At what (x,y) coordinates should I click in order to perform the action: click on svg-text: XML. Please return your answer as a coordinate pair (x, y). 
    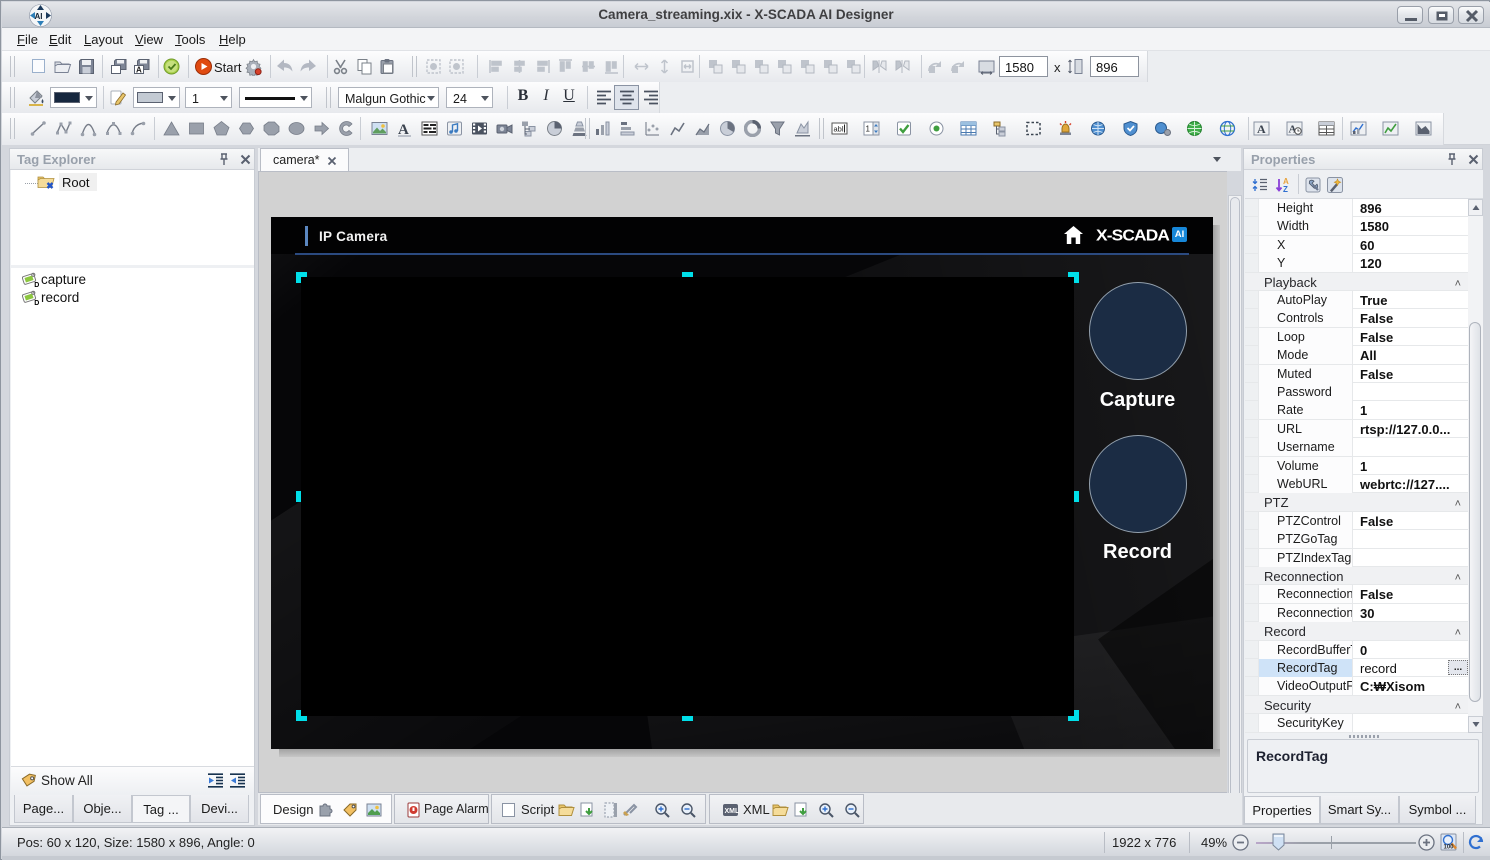
    Looking at the image, I should click on (732, 811).